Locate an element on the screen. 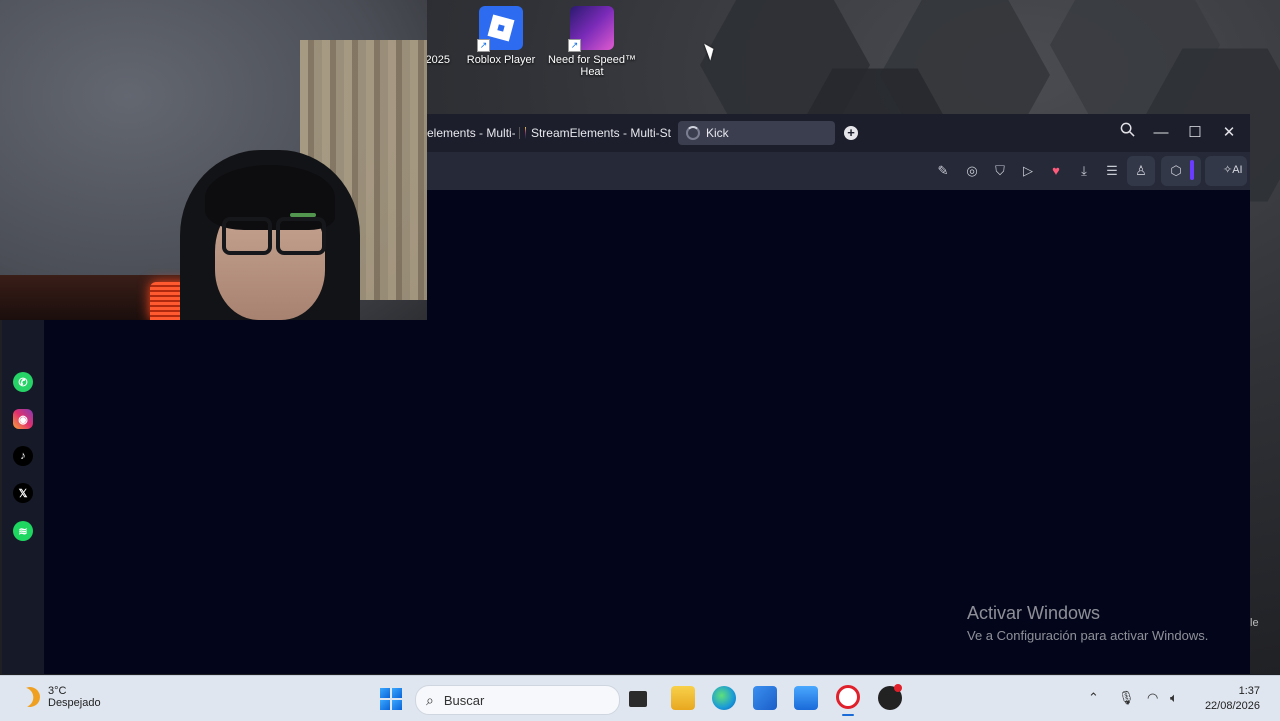 This screenshot has height=721, width=1280. outlook-icon is located at coordinates (765, 698).